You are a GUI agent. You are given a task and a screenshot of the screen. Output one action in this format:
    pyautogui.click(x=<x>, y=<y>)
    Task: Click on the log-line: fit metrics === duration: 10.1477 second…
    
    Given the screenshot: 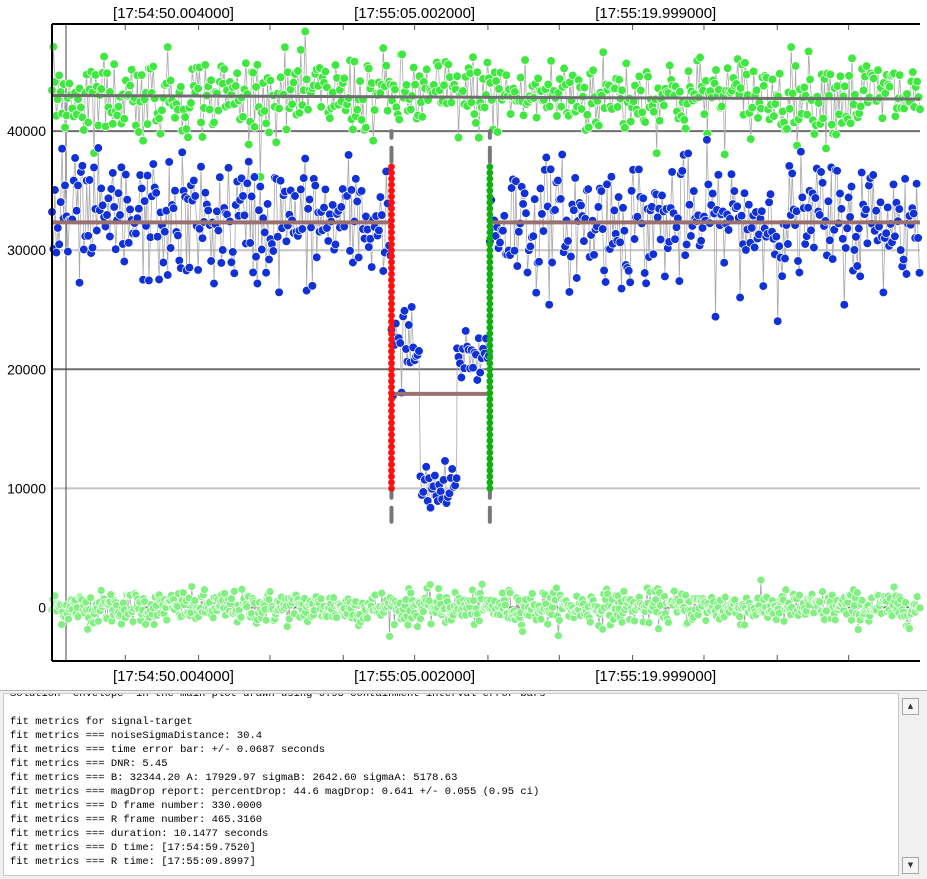 What is the action you would take?
    pyautogui.click(x=139, y=834)
    